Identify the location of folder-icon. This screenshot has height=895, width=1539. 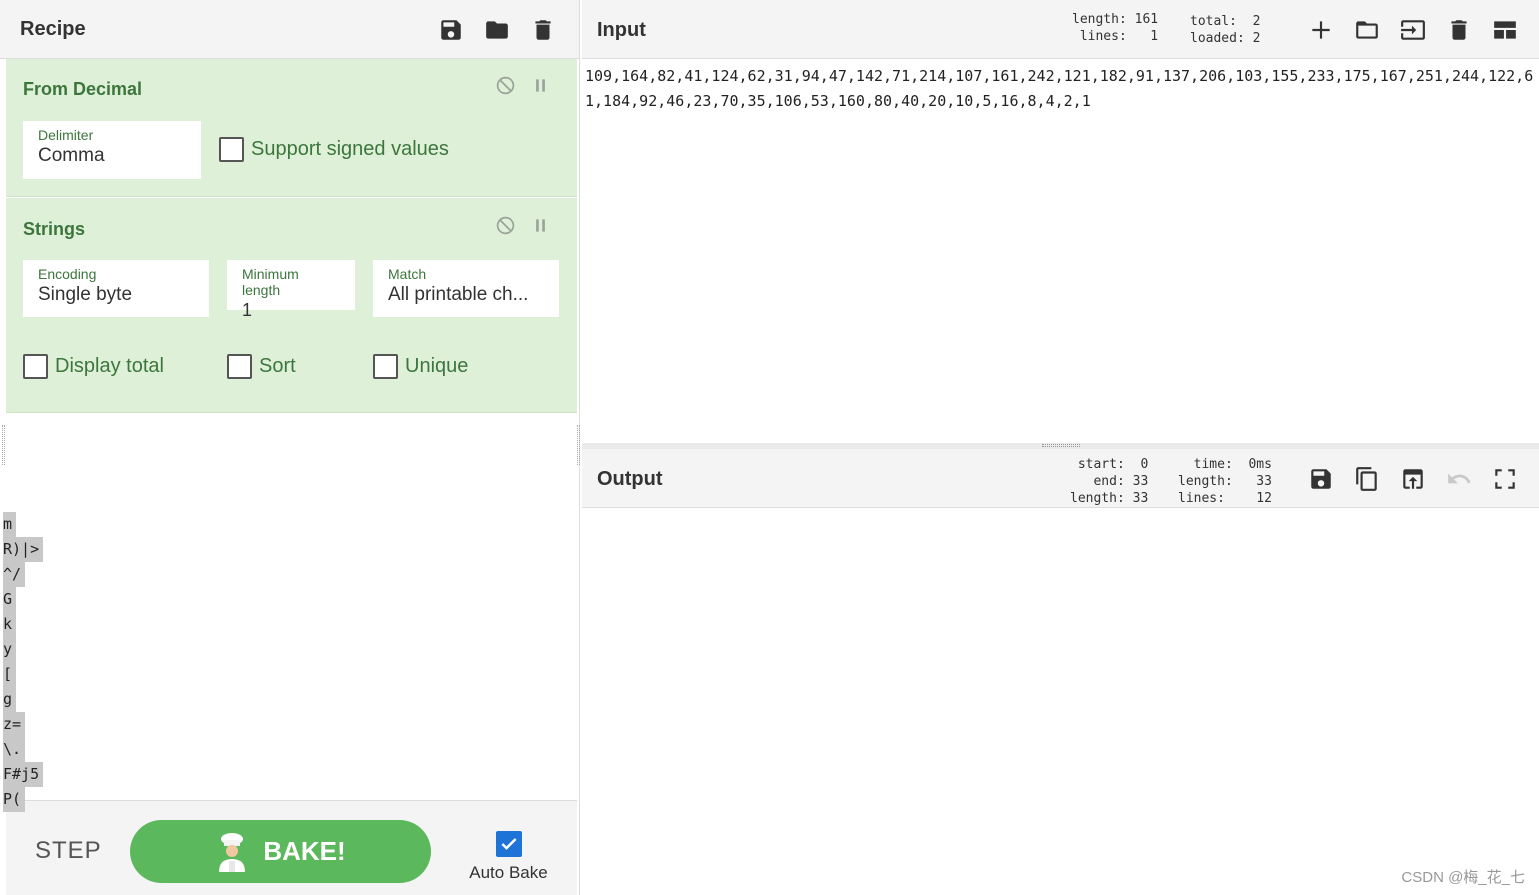
(497, 29).